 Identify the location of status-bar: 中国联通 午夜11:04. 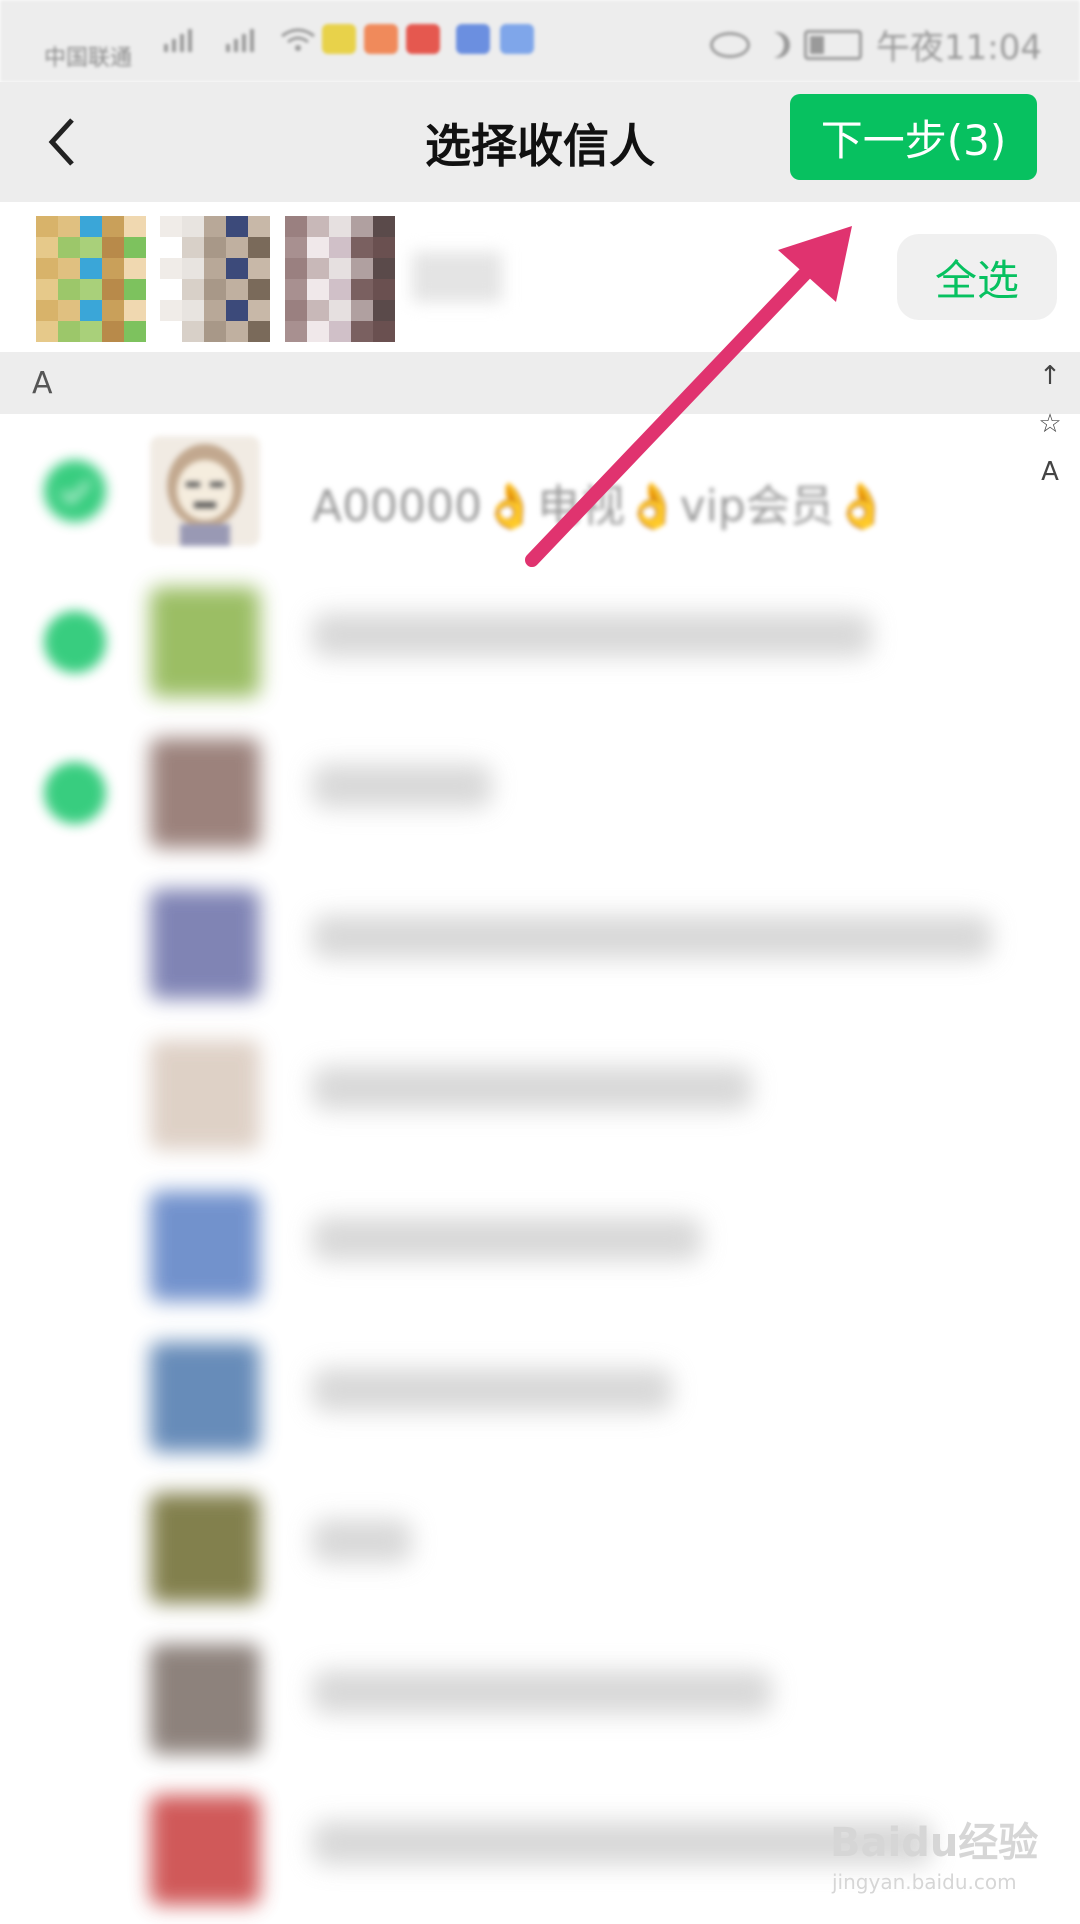
(540, 41).